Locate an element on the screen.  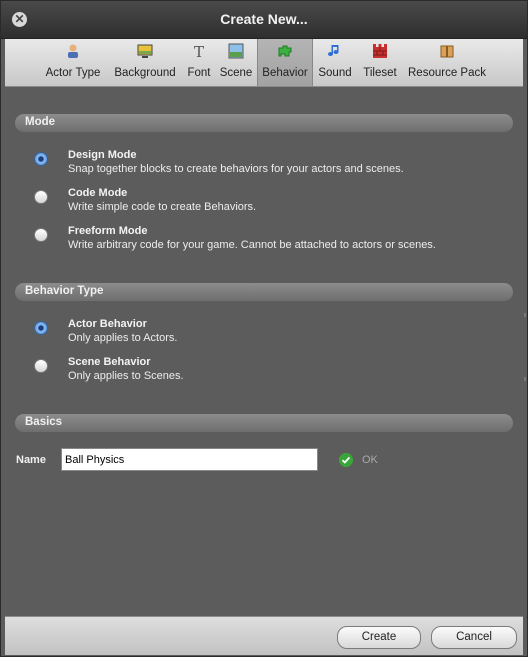
tab-tileset: Tileset is located at coordinates (380, 62).